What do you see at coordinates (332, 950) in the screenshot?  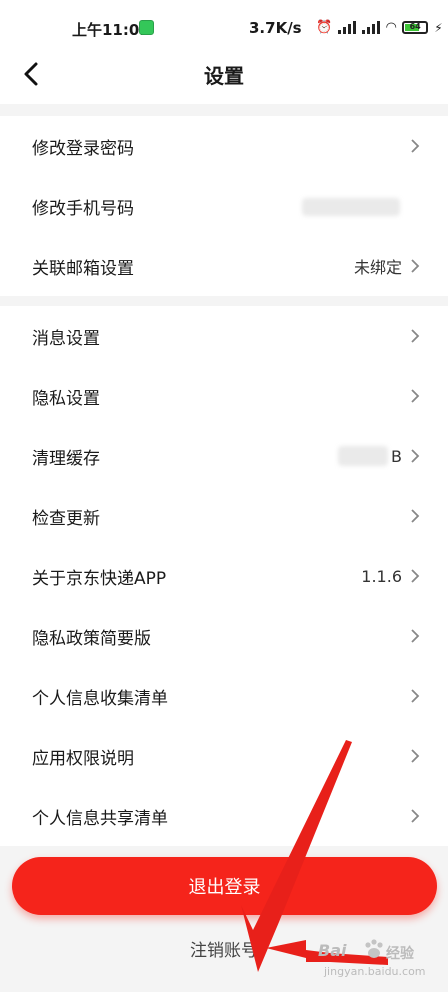 I see `watermark-brand-left: Bai` at bounding box center [332, 950].